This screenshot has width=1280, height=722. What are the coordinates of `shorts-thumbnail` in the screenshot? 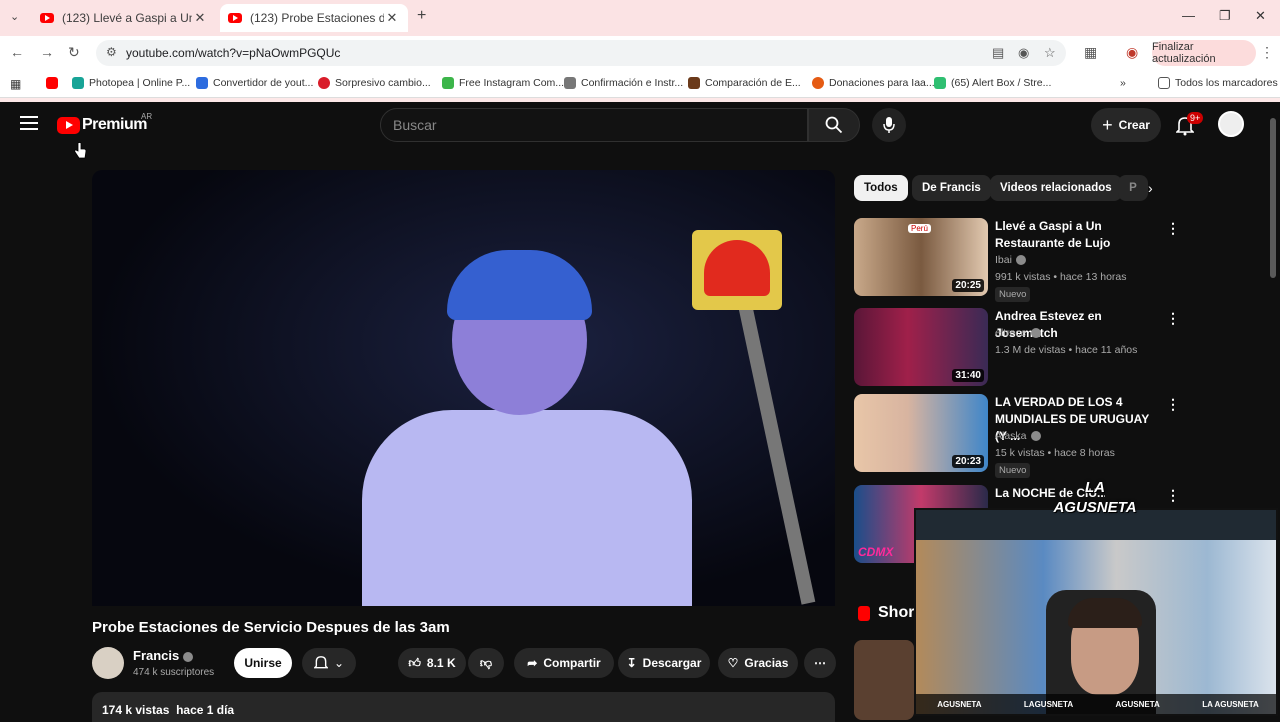 It's located at (884, 680).